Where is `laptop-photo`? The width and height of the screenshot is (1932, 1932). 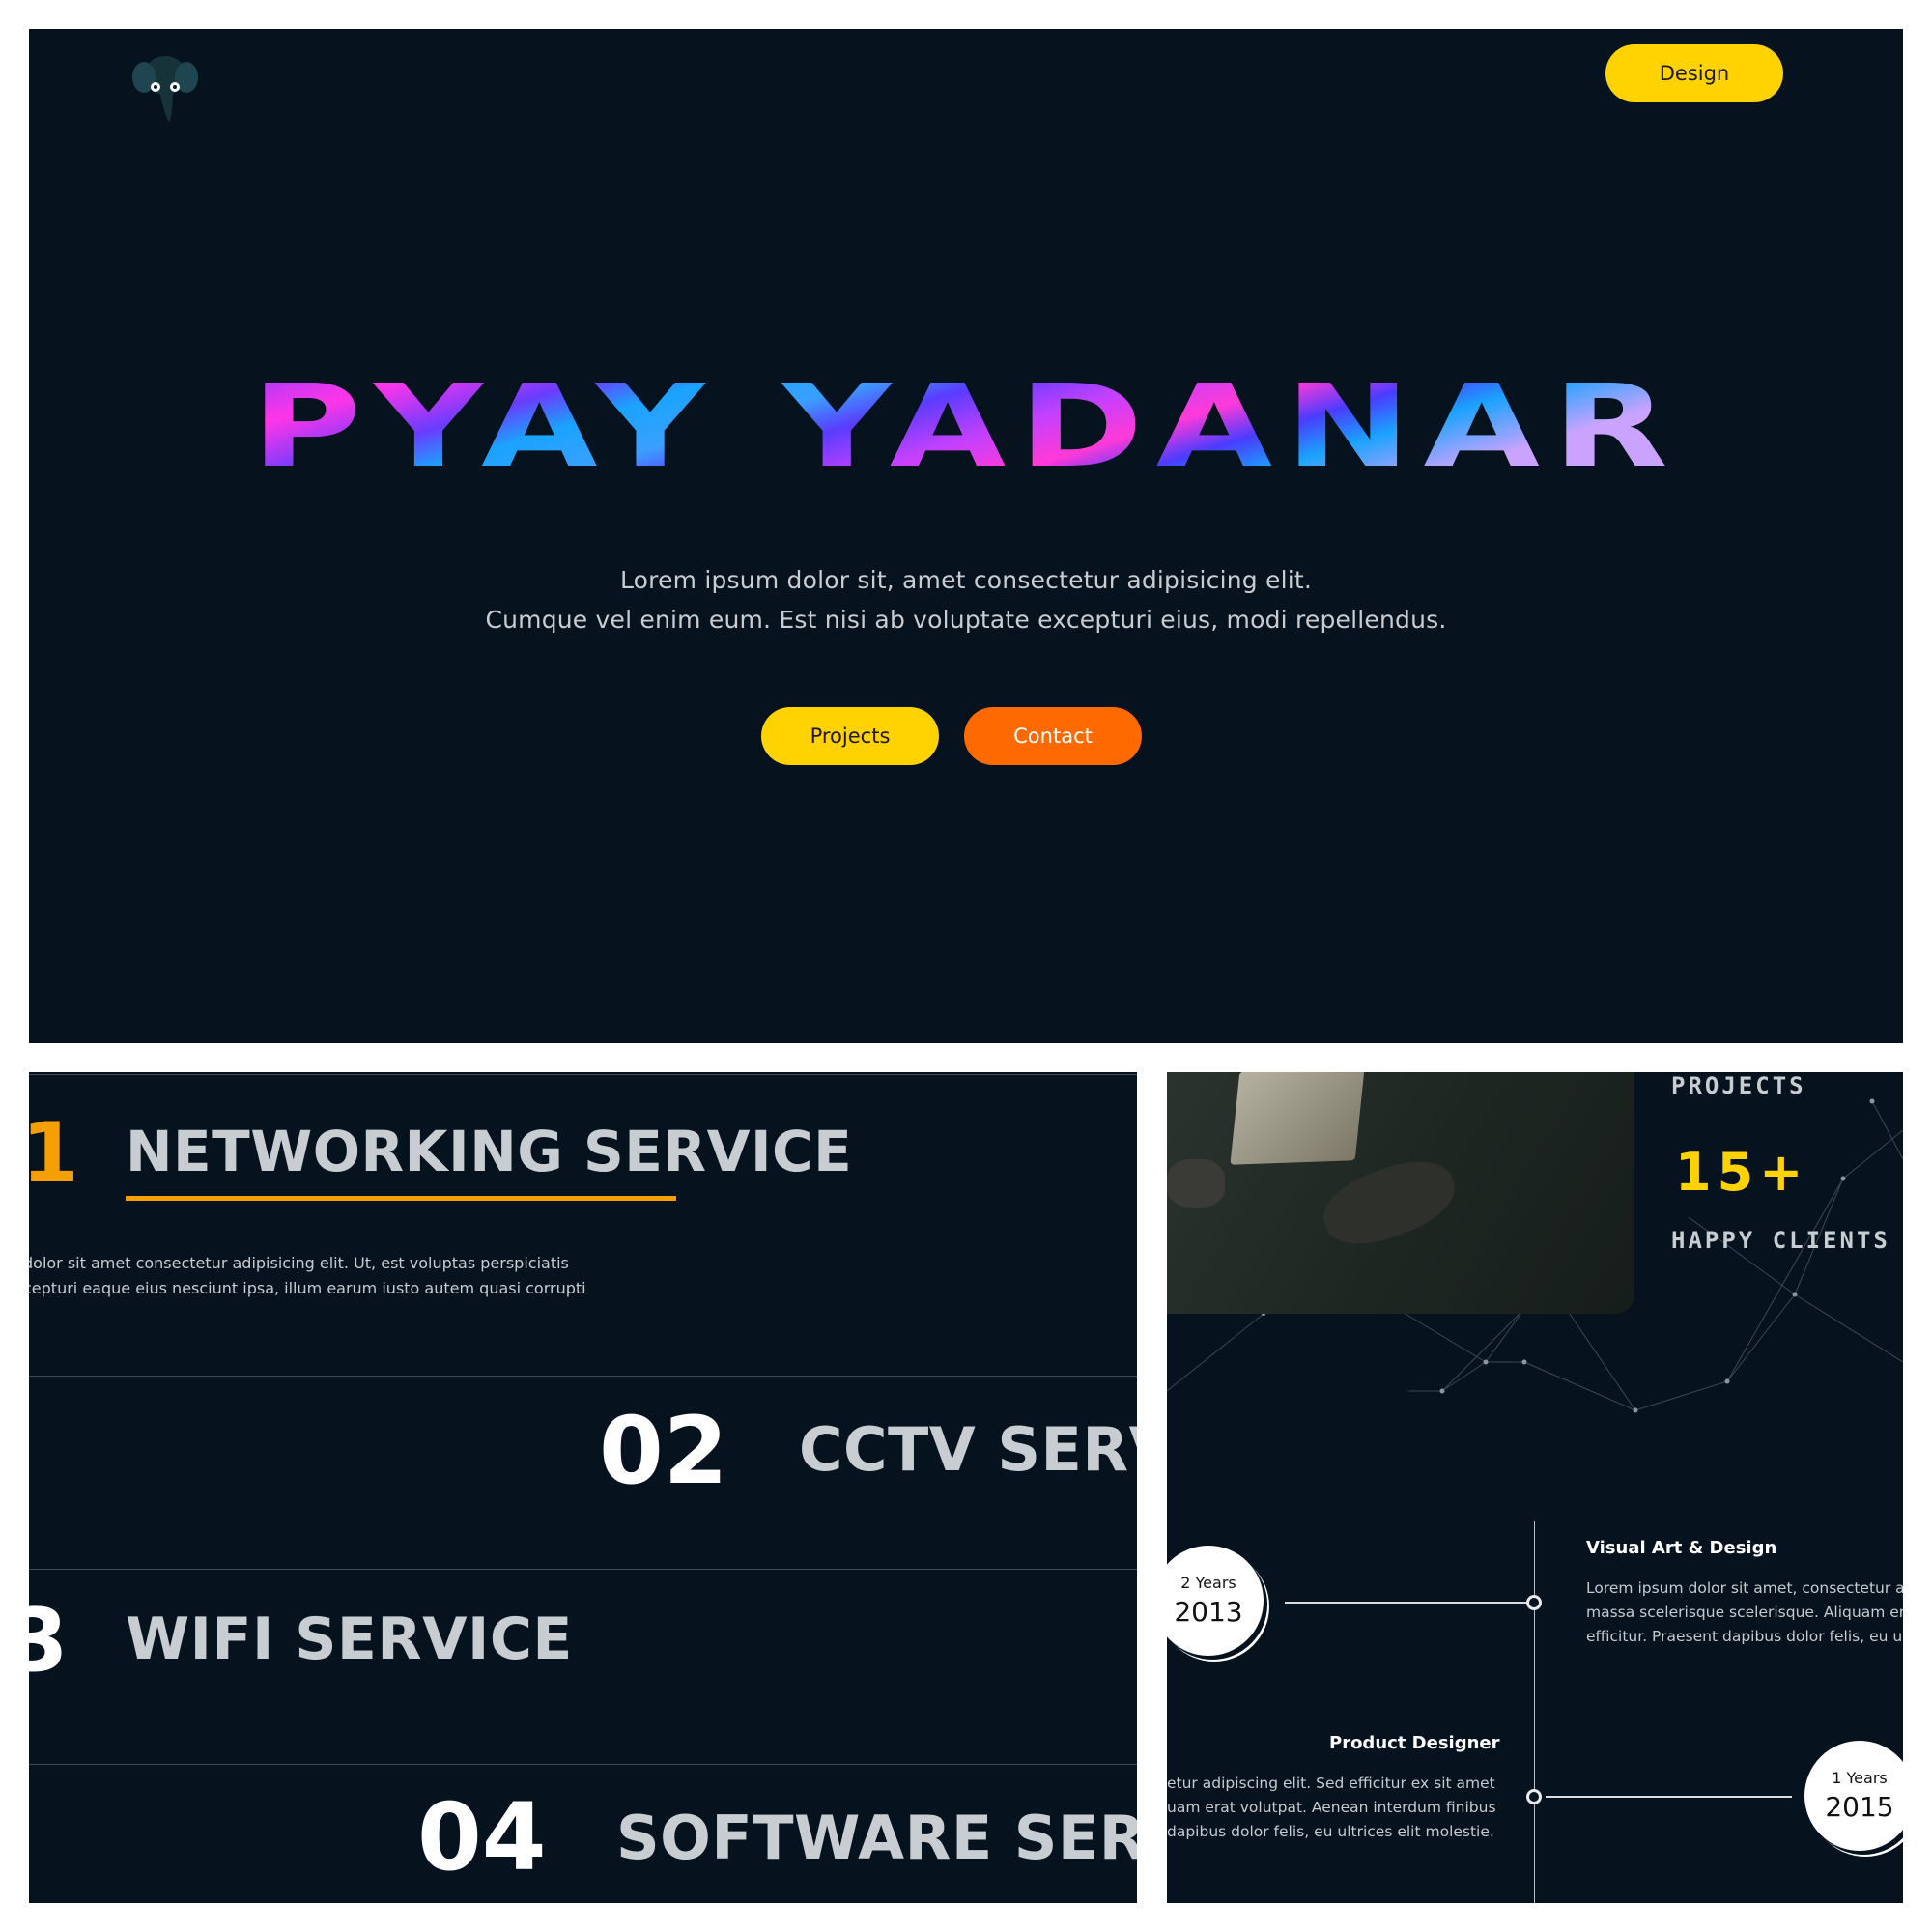 laptop-photo is located at coordinates (1400, 1193).